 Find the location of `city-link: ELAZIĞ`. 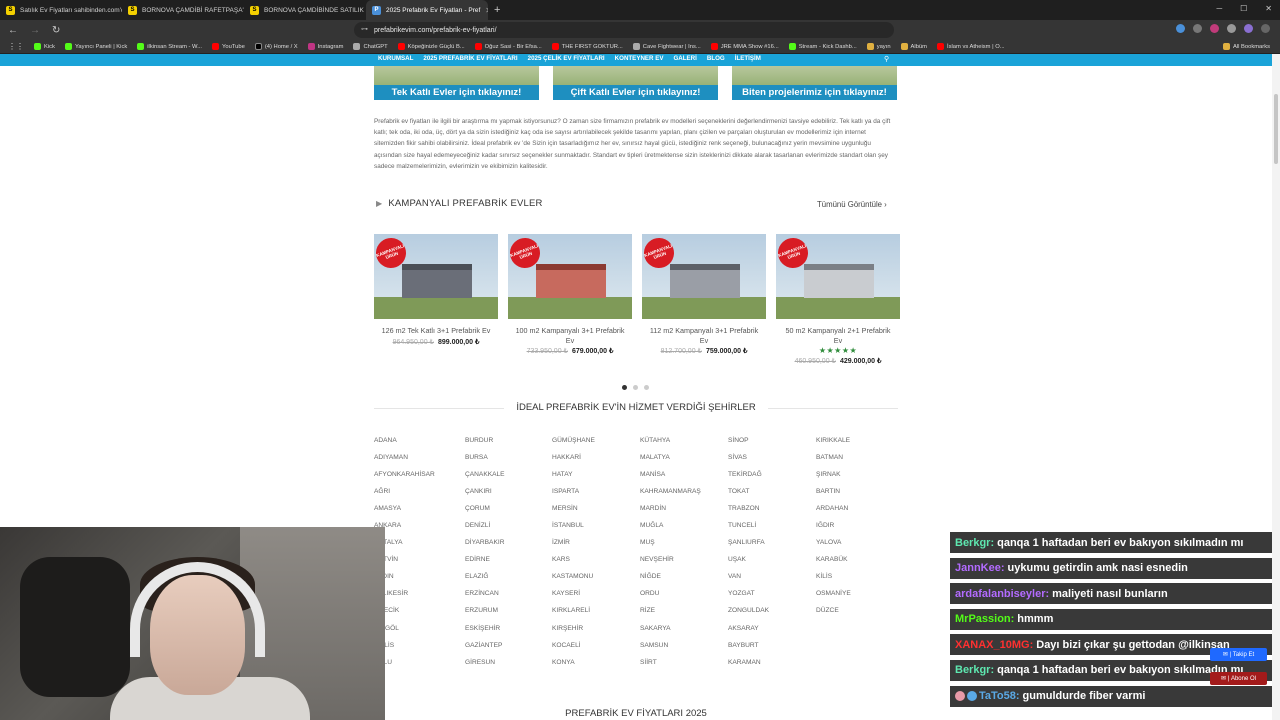

city-link: ELAZIĞ is located at coordinates (508, 581).